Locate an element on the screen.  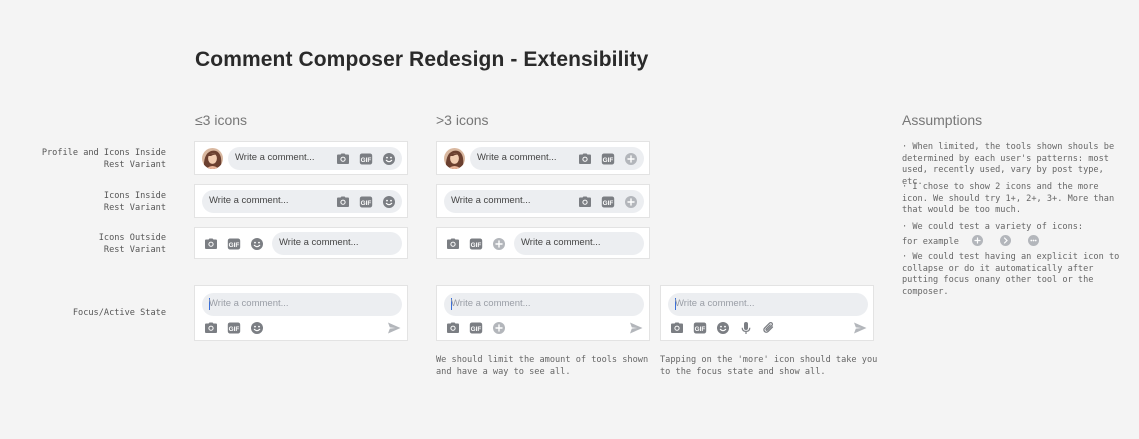
more-icon is located at coordinates (1034, 240).